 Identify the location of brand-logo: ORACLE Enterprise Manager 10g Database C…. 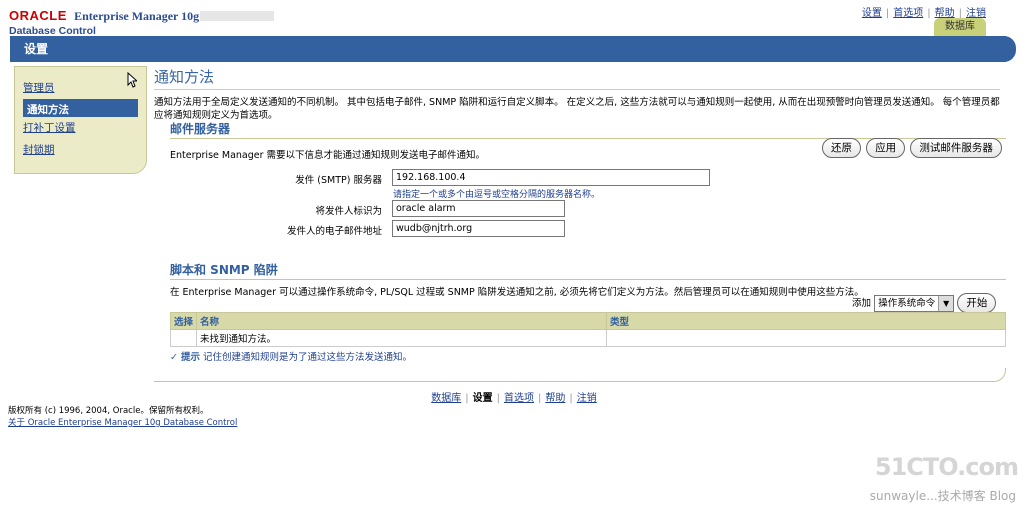
(104, 22).